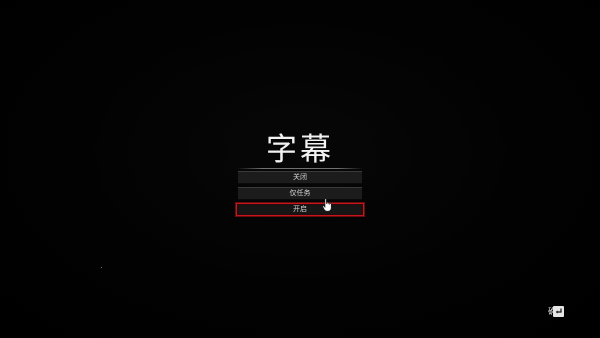 The image size is (600, 338). Describe the element at coordinates (300, 177) in the screenshot. I see `option-off: 关闭` at that location.